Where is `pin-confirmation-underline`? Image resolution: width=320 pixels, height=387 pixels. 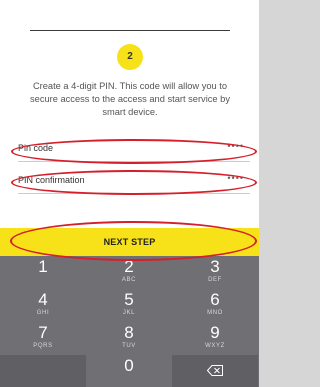 pin-confirmation-underline is located at coordinates (134, 193).